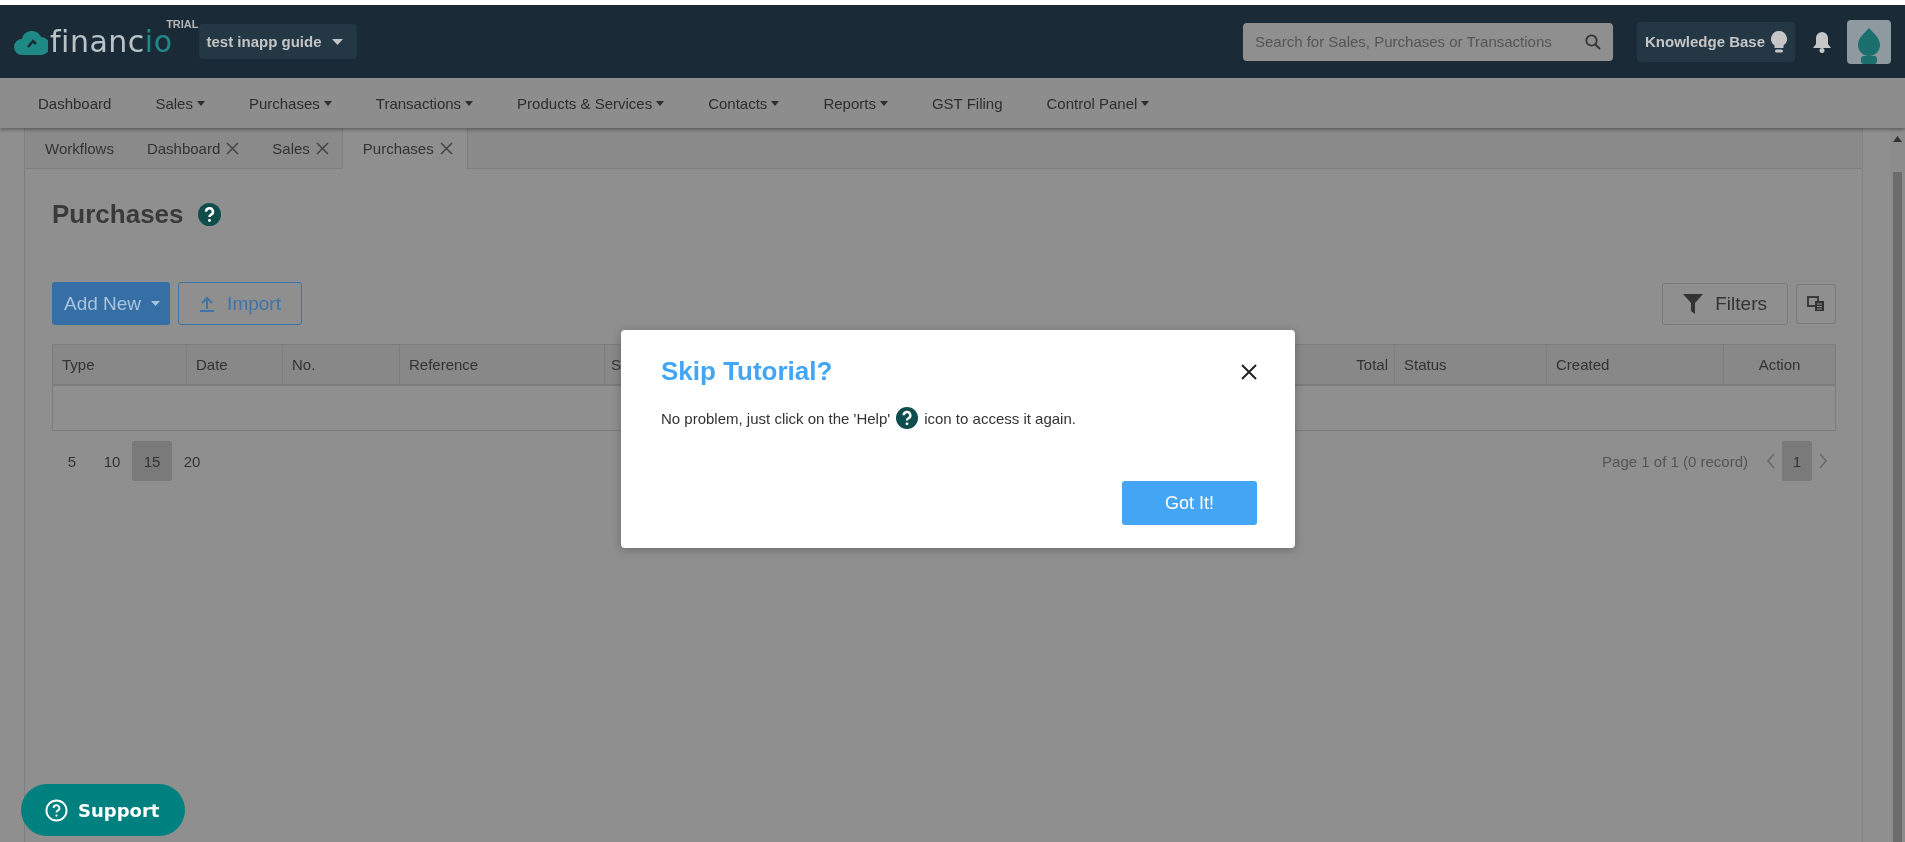 The image size is (1905, 842). Describe the element at coordinates (424, 103) in the screenshot. I see `nav-menu-item: Transactions` at that location.